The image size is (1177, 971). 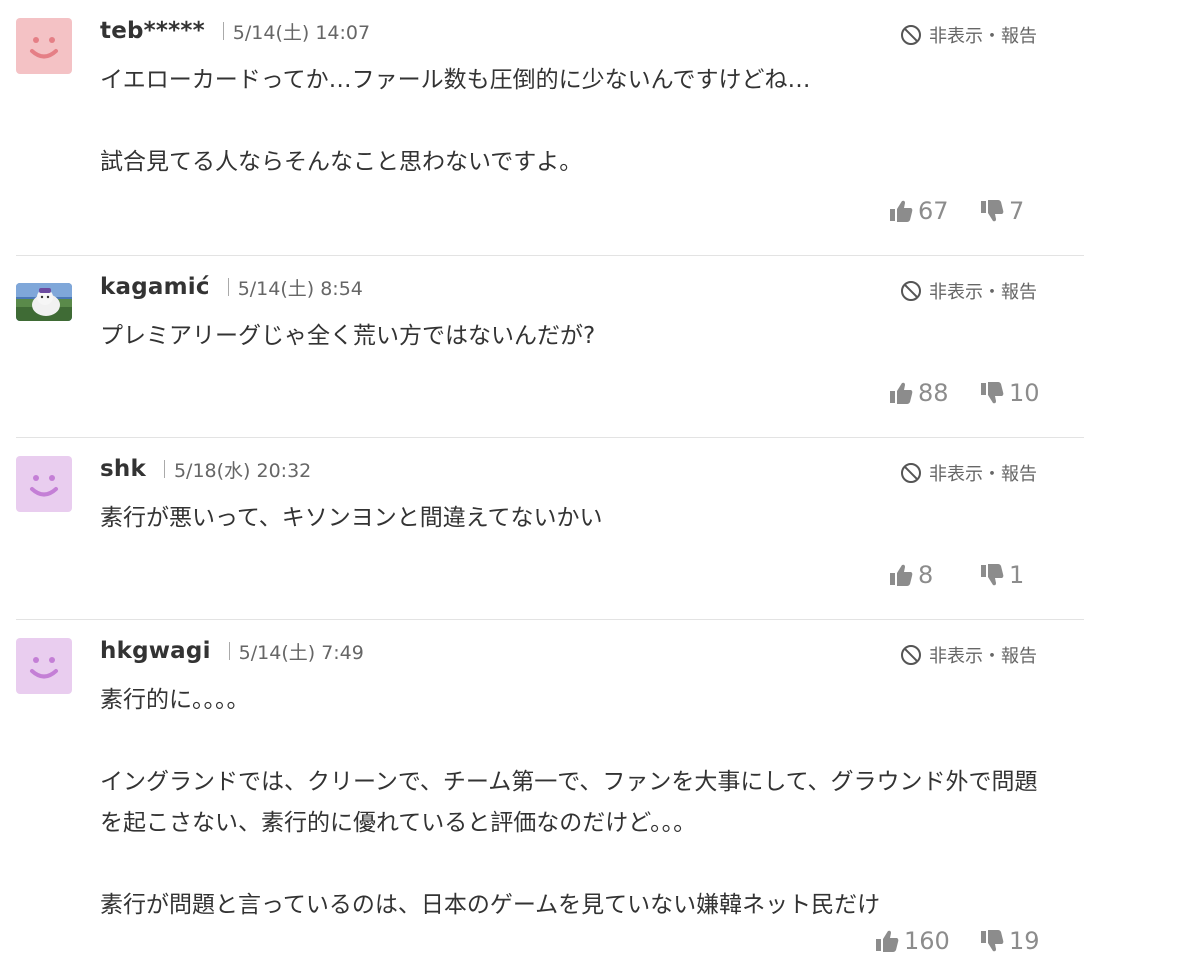 I want to click on timestamp: 5/18(水) 20:32, so click(x=242, y=470).